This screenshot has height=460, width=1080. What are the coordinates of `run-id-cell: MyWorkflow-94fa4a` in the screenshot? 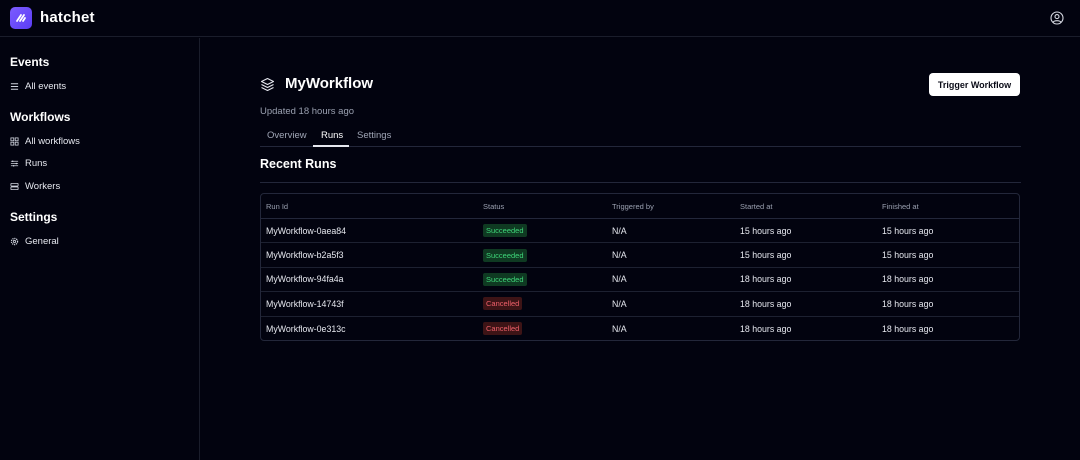 It's located at (305, 279).